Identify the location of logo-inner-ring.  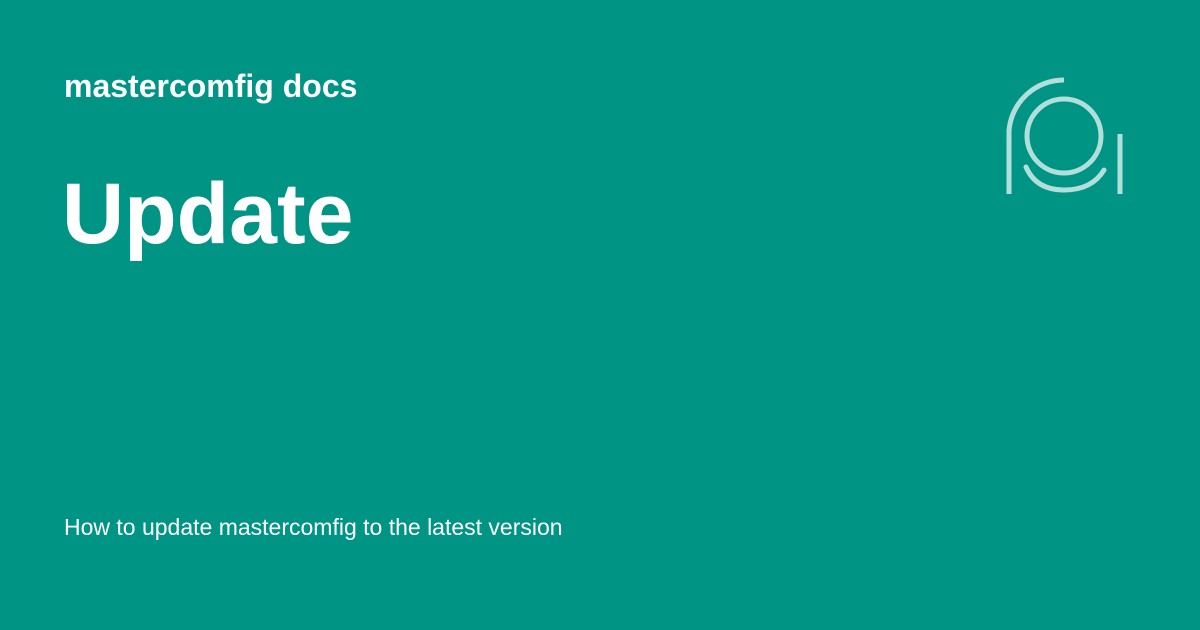
(1064, 136).